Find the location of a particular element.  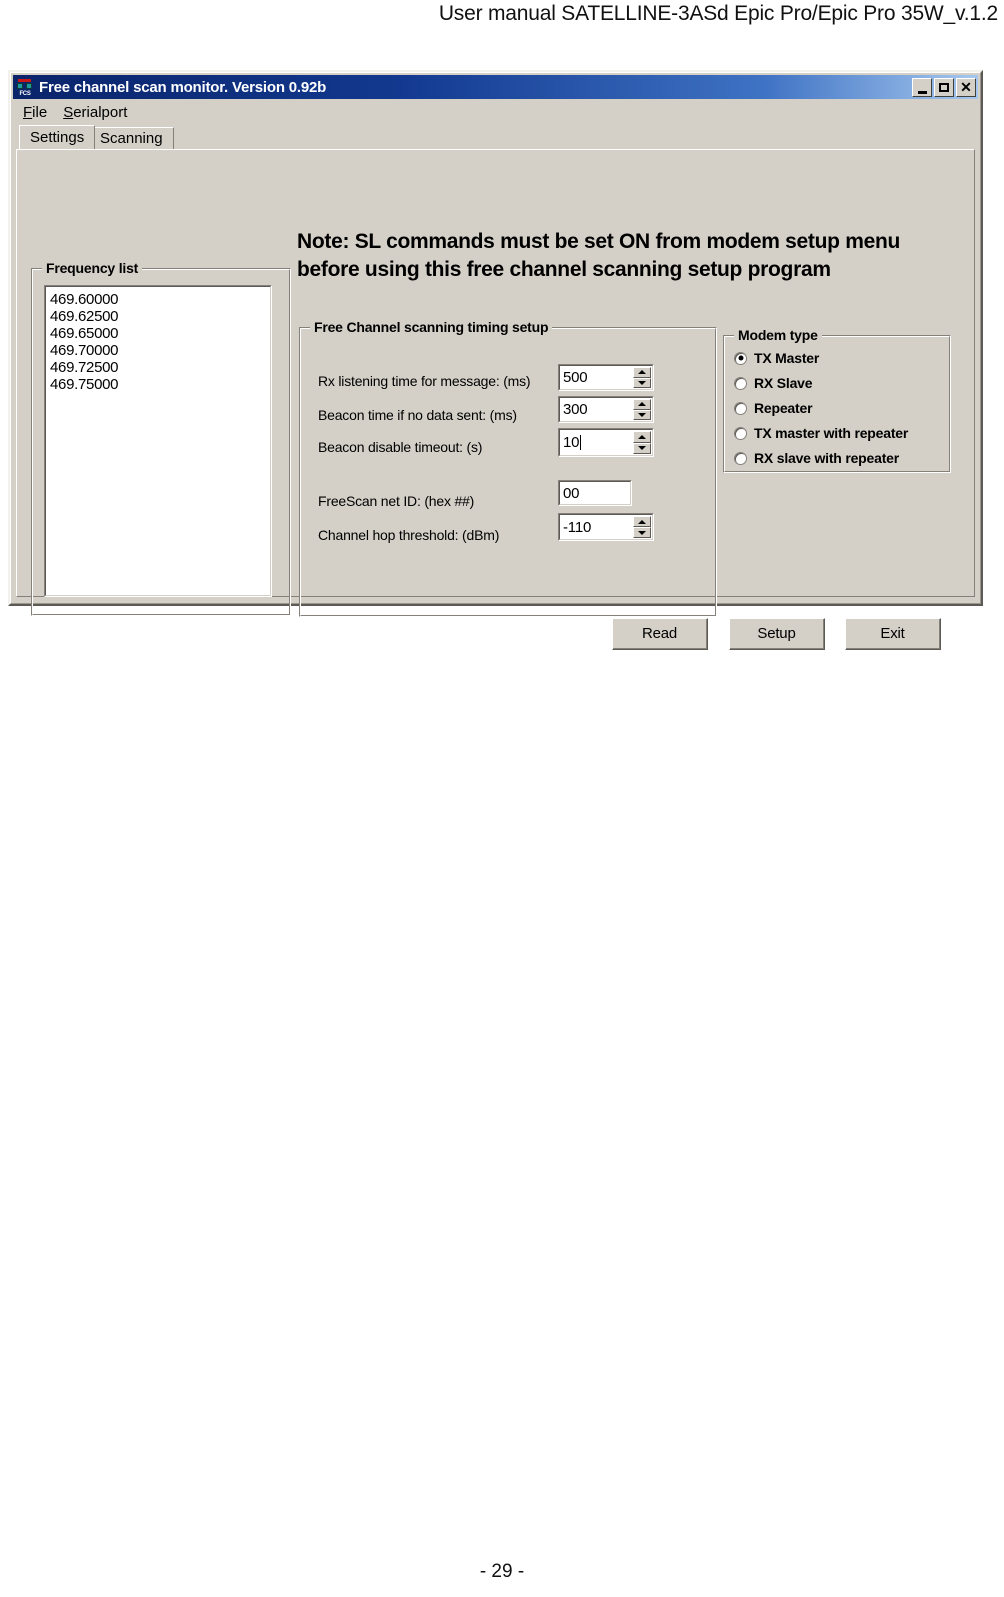

list-item: 469.72500 is located at coordinates (160, 367).